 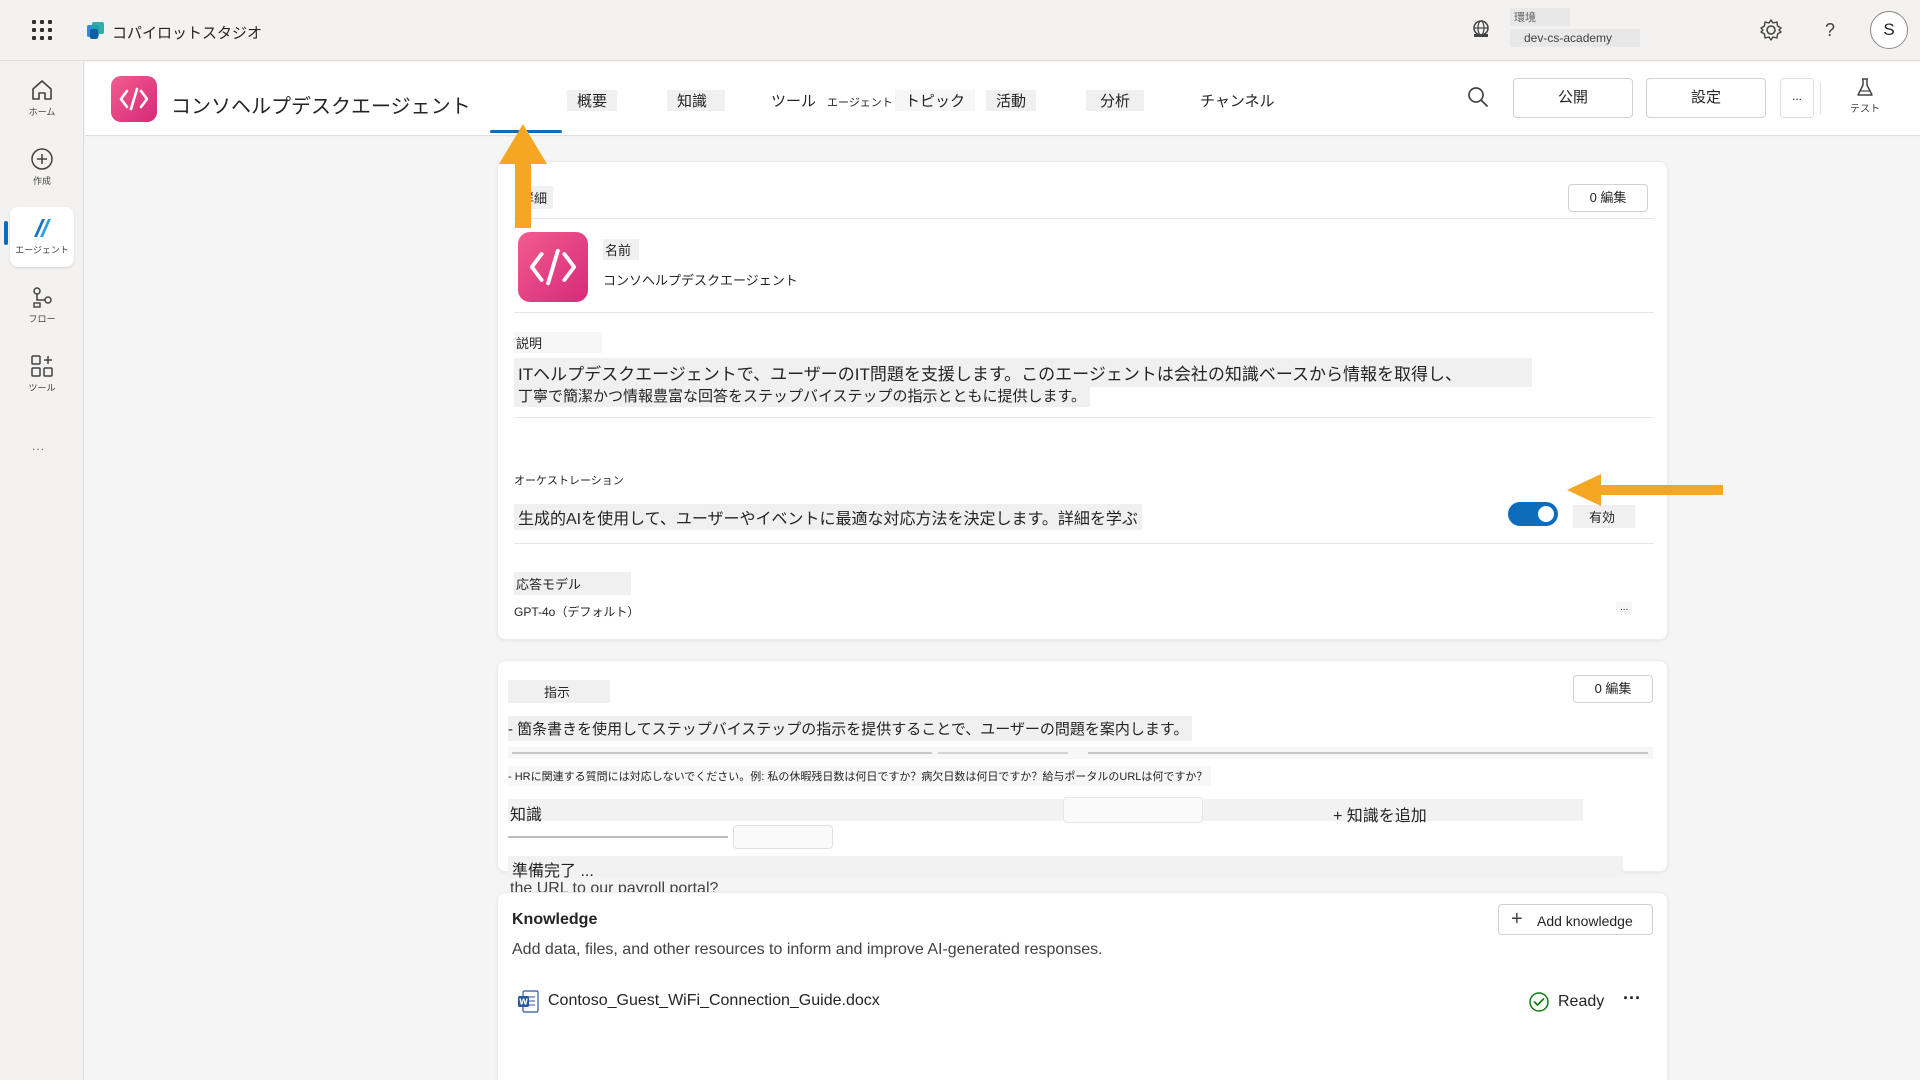 What do you see at coordinates (714, 1000) in the screenshot?
I see `knowledge-file-name: Contoso_Guest_WiFi_Connection_Guide.docx` at bounding box center [714, 1000].